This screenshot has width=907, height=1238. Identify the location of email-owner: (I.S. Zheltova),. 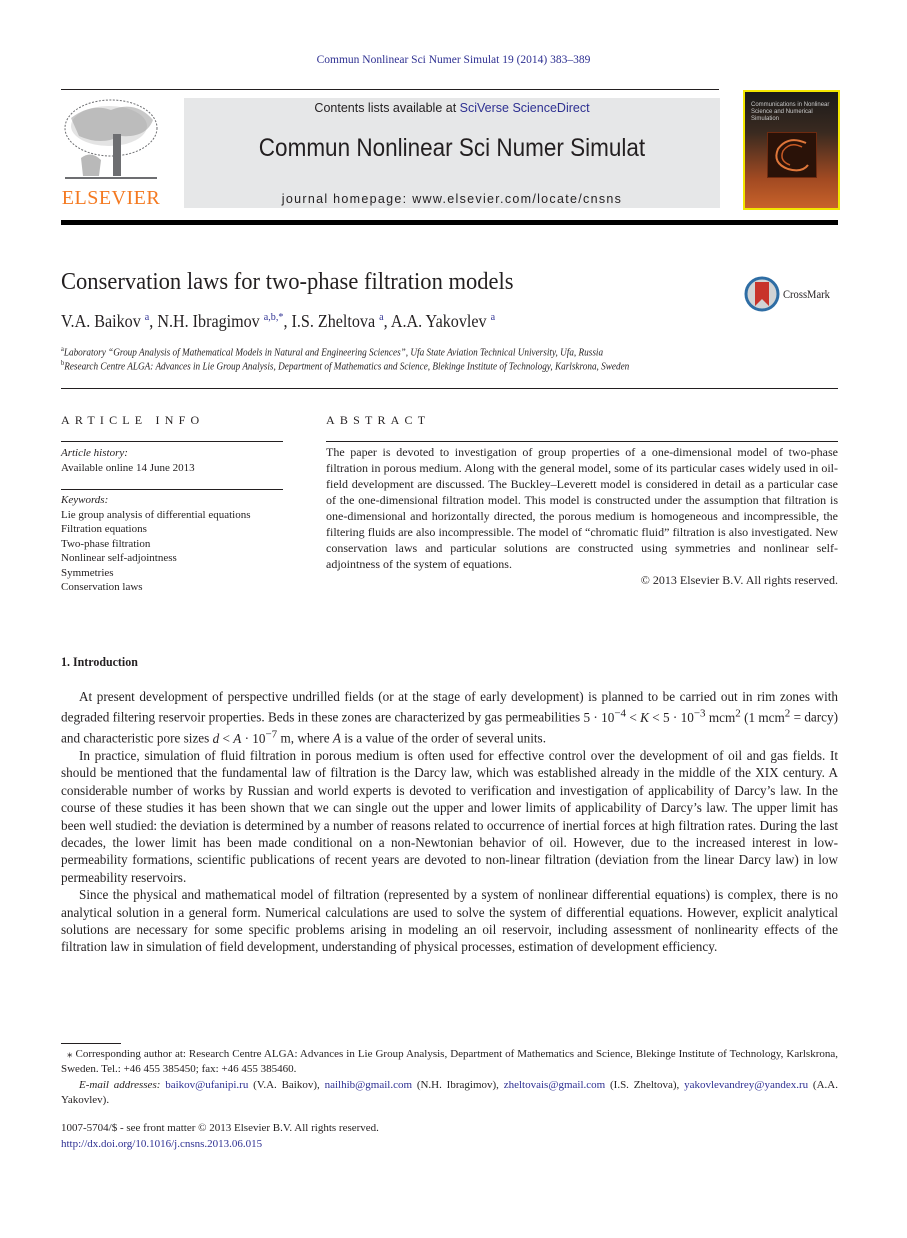
(645, 1084).